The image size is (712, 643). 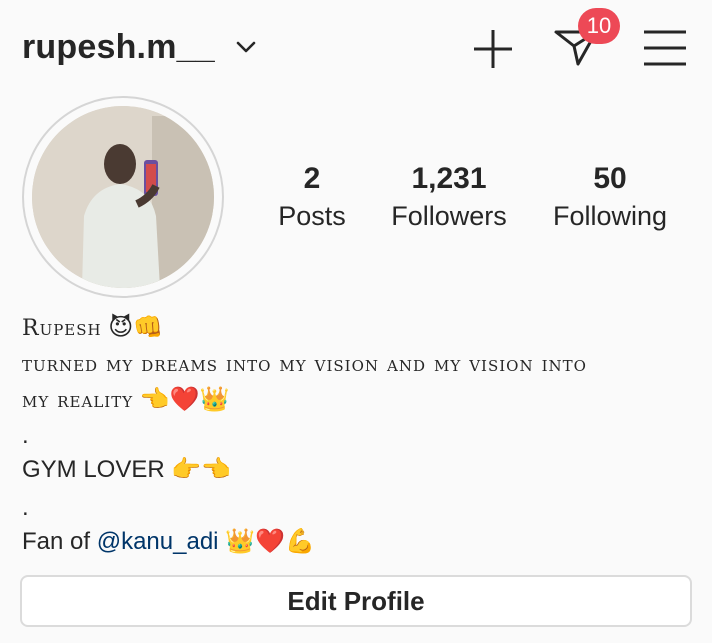 I want to click on bio-gym-line: GYM LOVER 👉👈, so click(x=357, y=470).